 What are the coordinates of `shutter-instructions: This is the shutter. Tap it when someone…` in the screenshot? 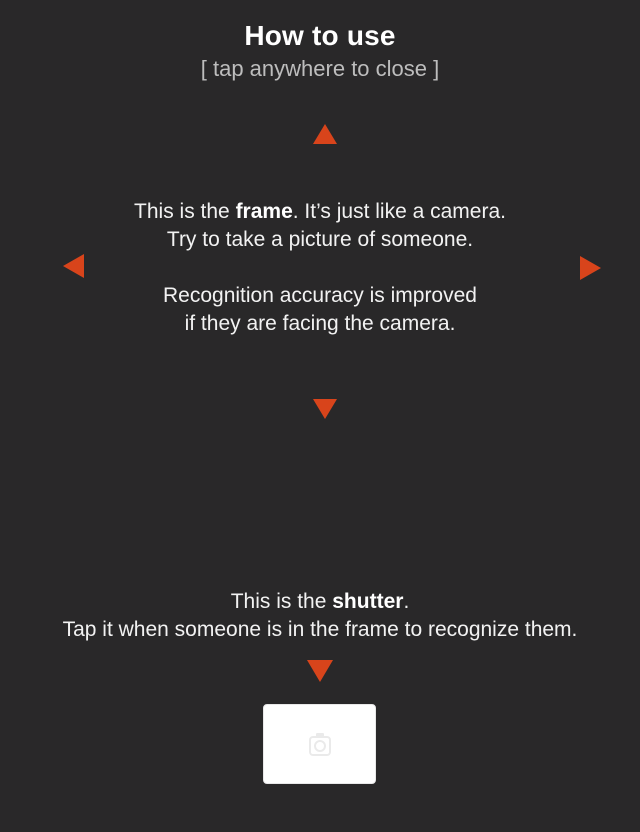 It's located at (320, 616).